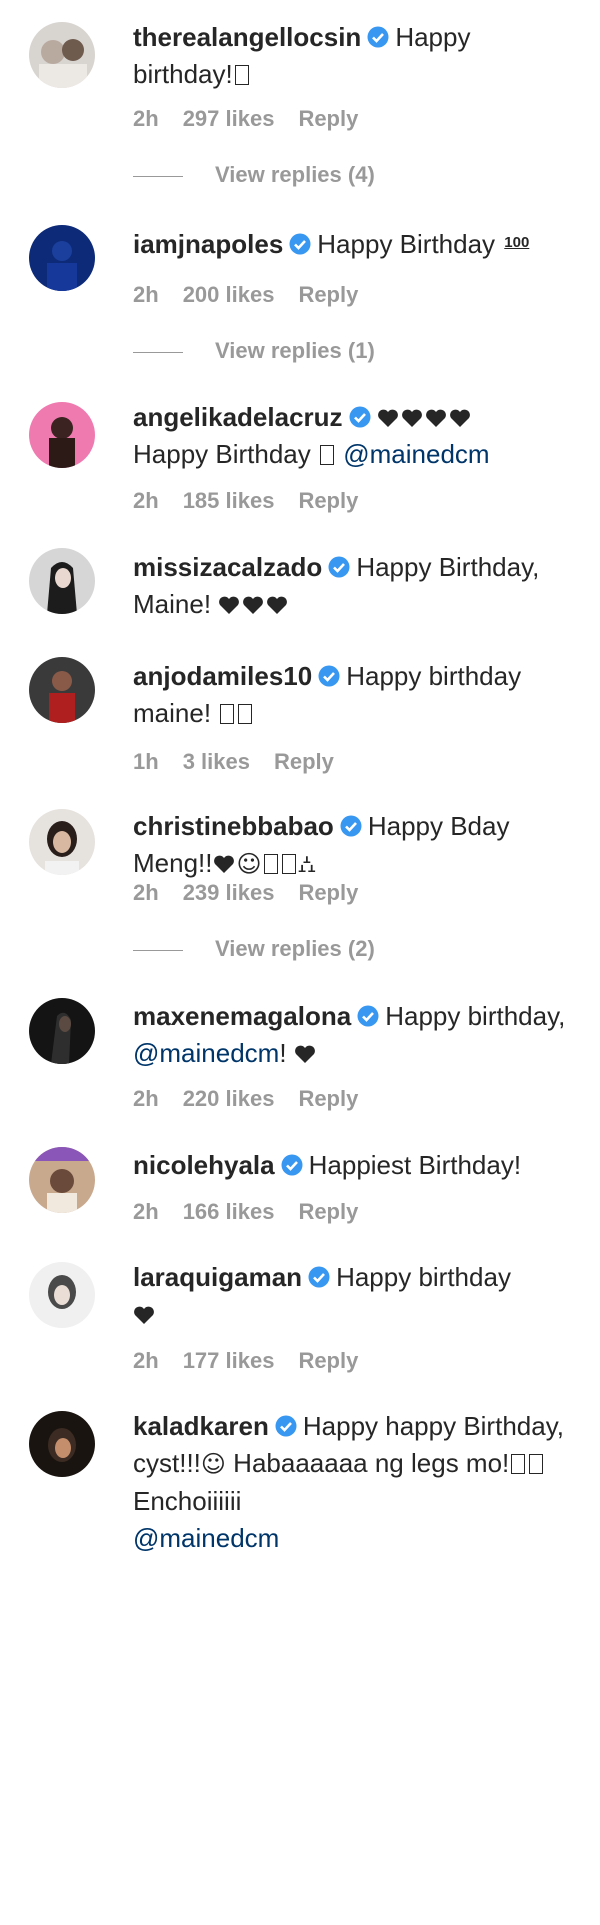 The image size is (600, 1925). I want to click on comment-body: christinebbabao Happy Bday Meng!! ☺ ⛼, so click(353, 845).